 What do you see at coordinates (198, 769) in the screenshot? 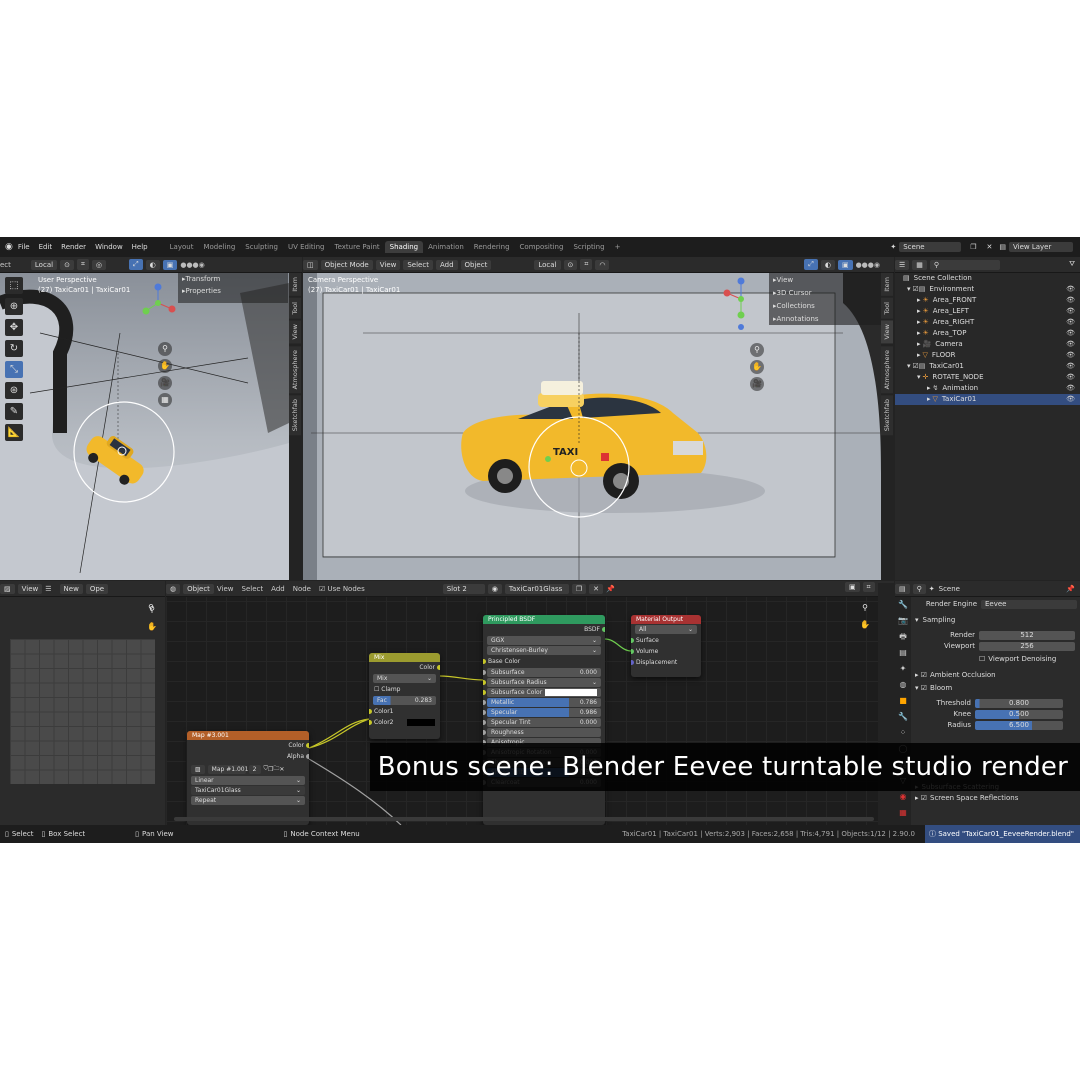
I see `image-browse-icon: ▨` at bounding box center [198, 769].